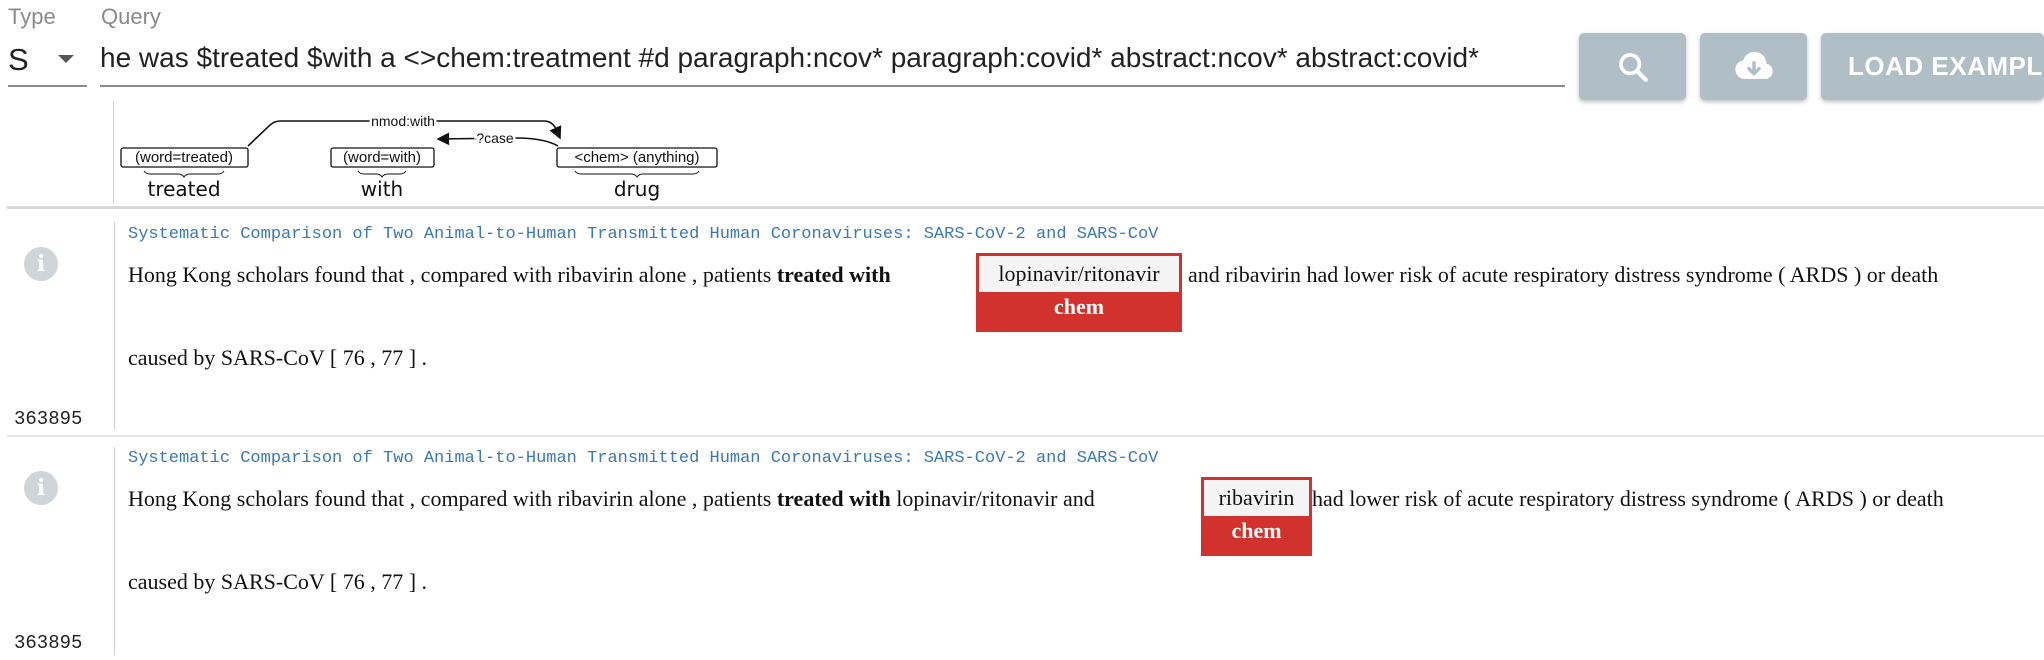  I want to click on query-input, so click(832, 58).